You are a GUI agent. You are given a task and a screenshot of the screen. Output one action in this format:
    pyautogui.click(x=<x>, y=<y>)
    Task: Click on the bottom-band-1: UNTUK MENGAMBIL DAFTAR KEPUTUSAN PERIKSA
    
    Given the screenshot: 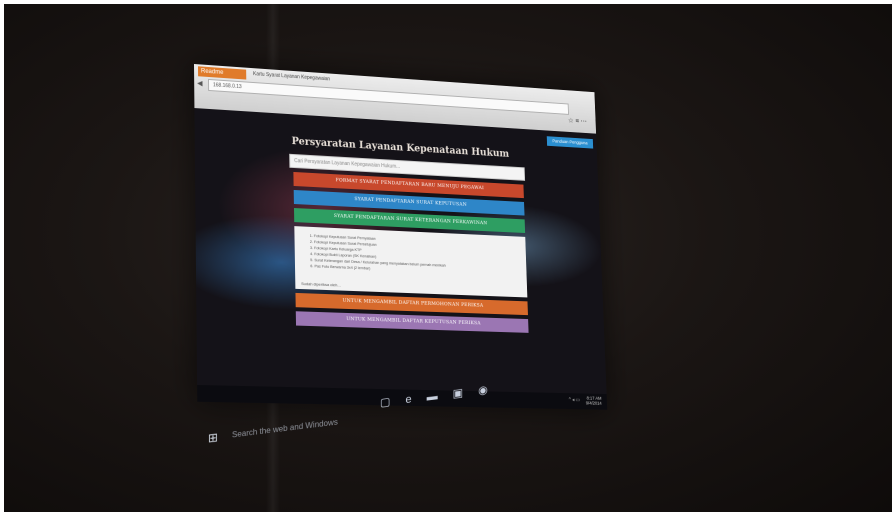 What is the action you would take?
    pyautogui.click(x=412, y=322)
    